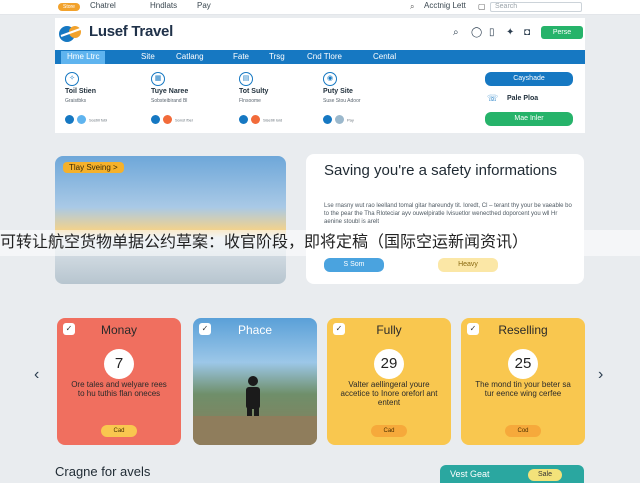 Image resolution: width=640 pixels, height=483 pixels. Describe the element at coordinates (510, 32) in the screenshot. I see `twitter-icon: ✦` at that location.